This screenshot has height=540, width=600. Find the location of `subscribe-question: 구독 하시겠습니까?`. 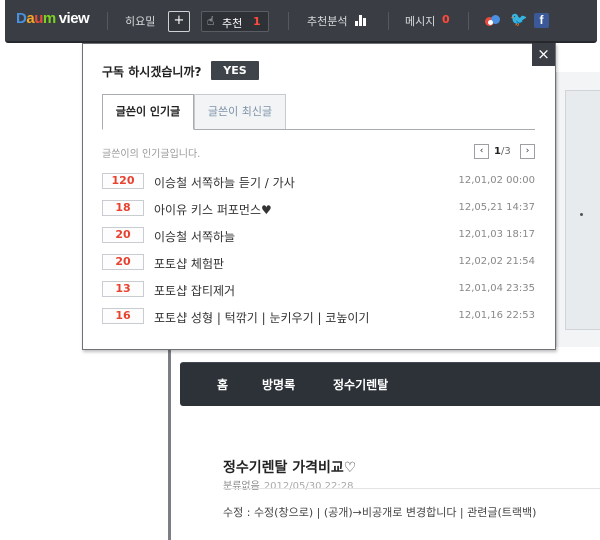

subscribe-question: 구독 하시겠습니까? is located at coordinates (152, 72).